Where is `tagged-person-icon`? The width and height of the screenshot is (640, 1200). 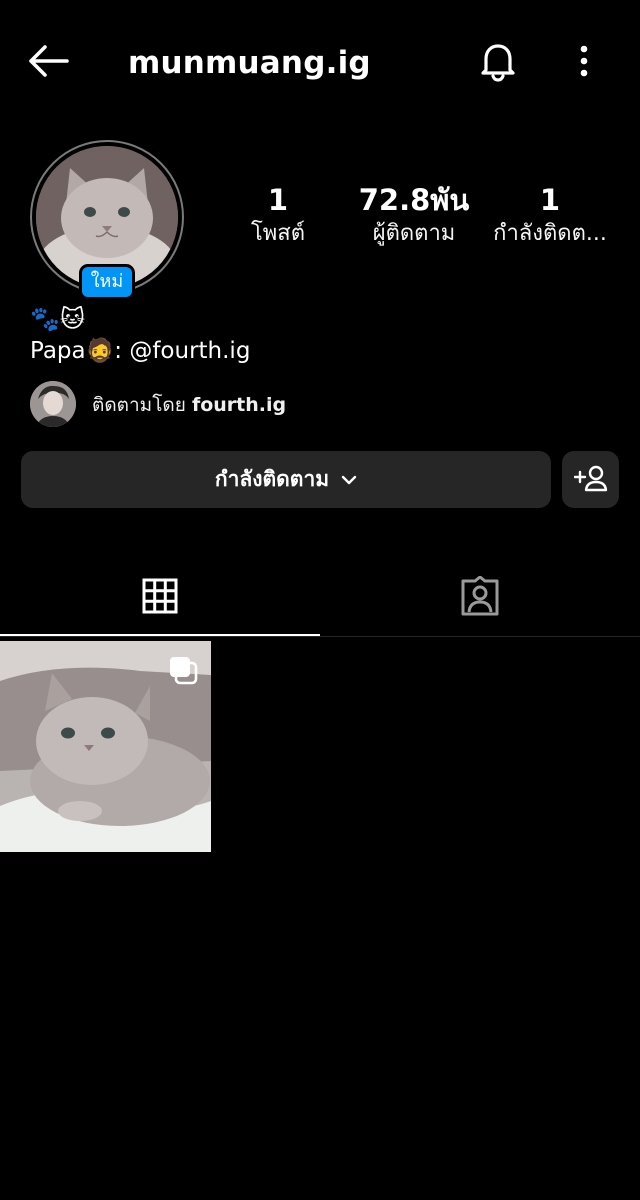
tagged-person-icon is located at coordinates (480, 597).